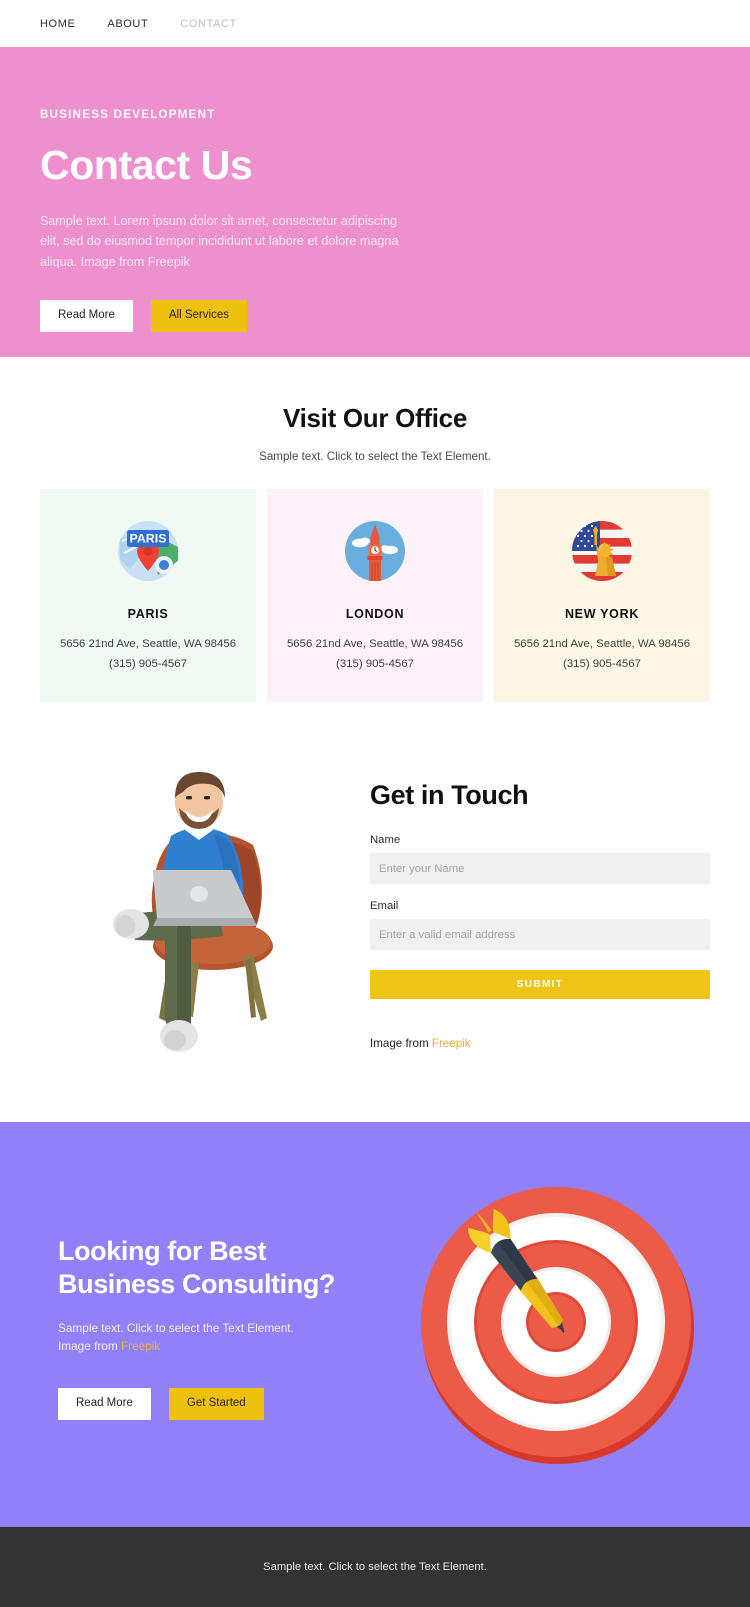  I want to click on contact-illustration-wrap, so click(195, 914).